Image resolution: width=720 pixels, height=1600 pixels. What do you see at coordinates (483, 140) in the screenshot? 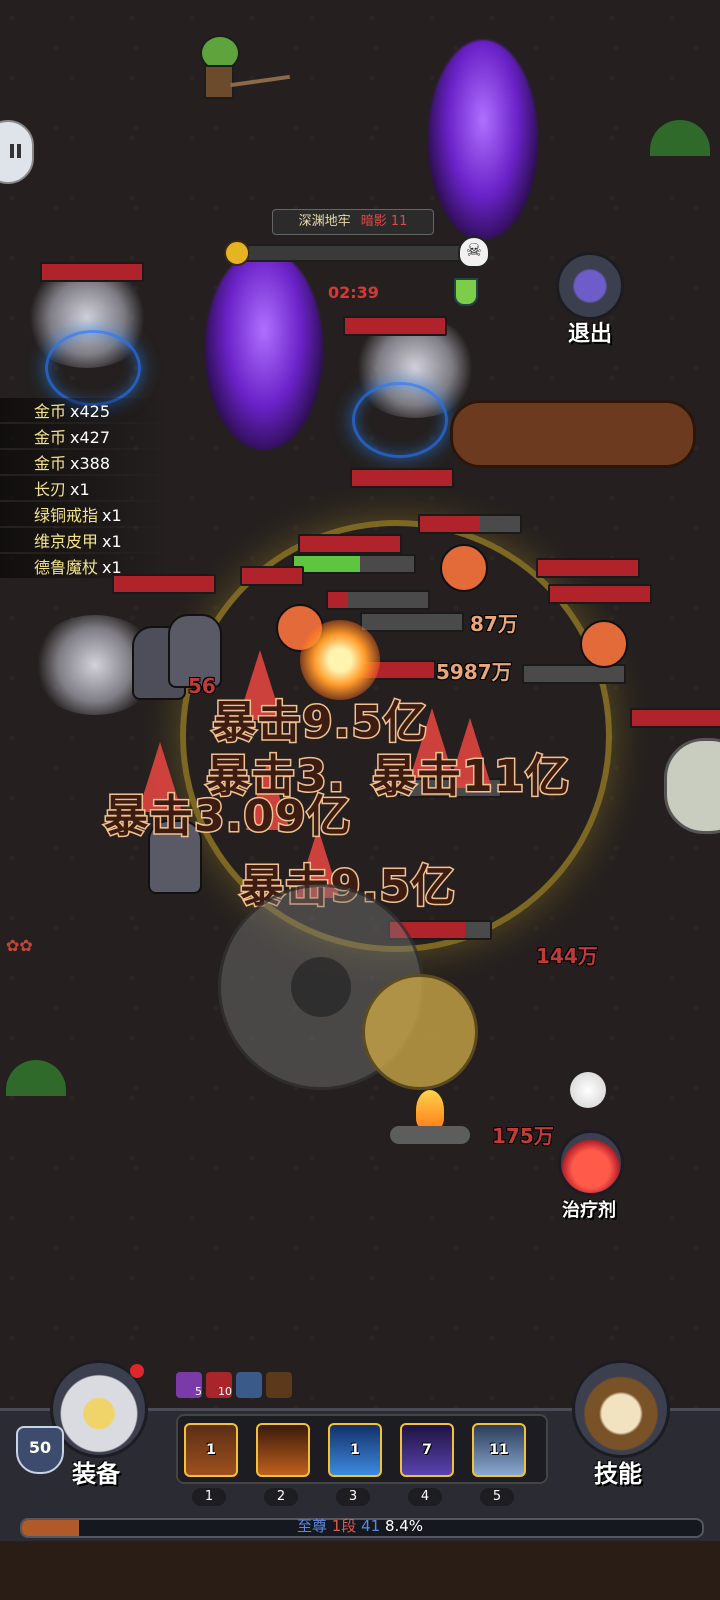
I see `shadow-portal-top` at bounding box center [483, 140].